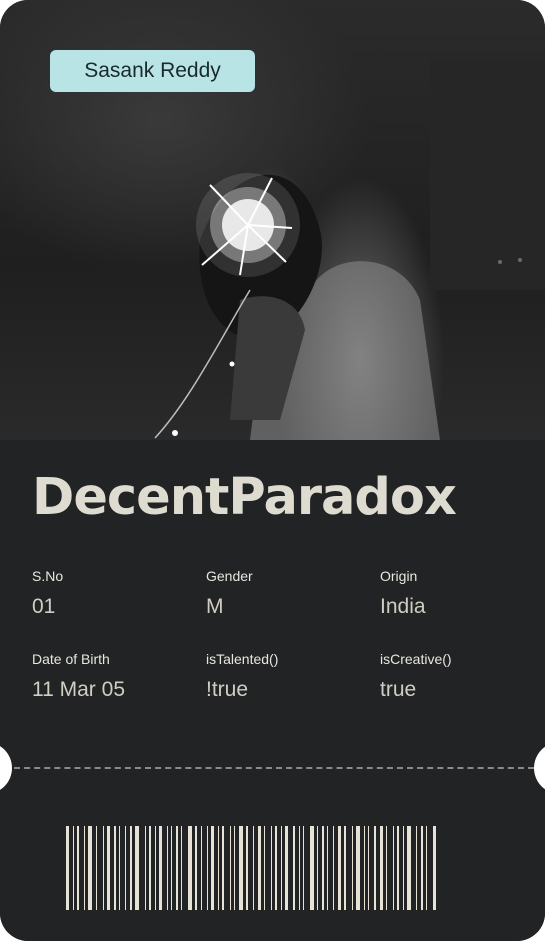 This screenshot has height=941, width=545. Describe the element at coordinates (416, 659) in the screenshot. I see `field-label: isCreative()` at that location.